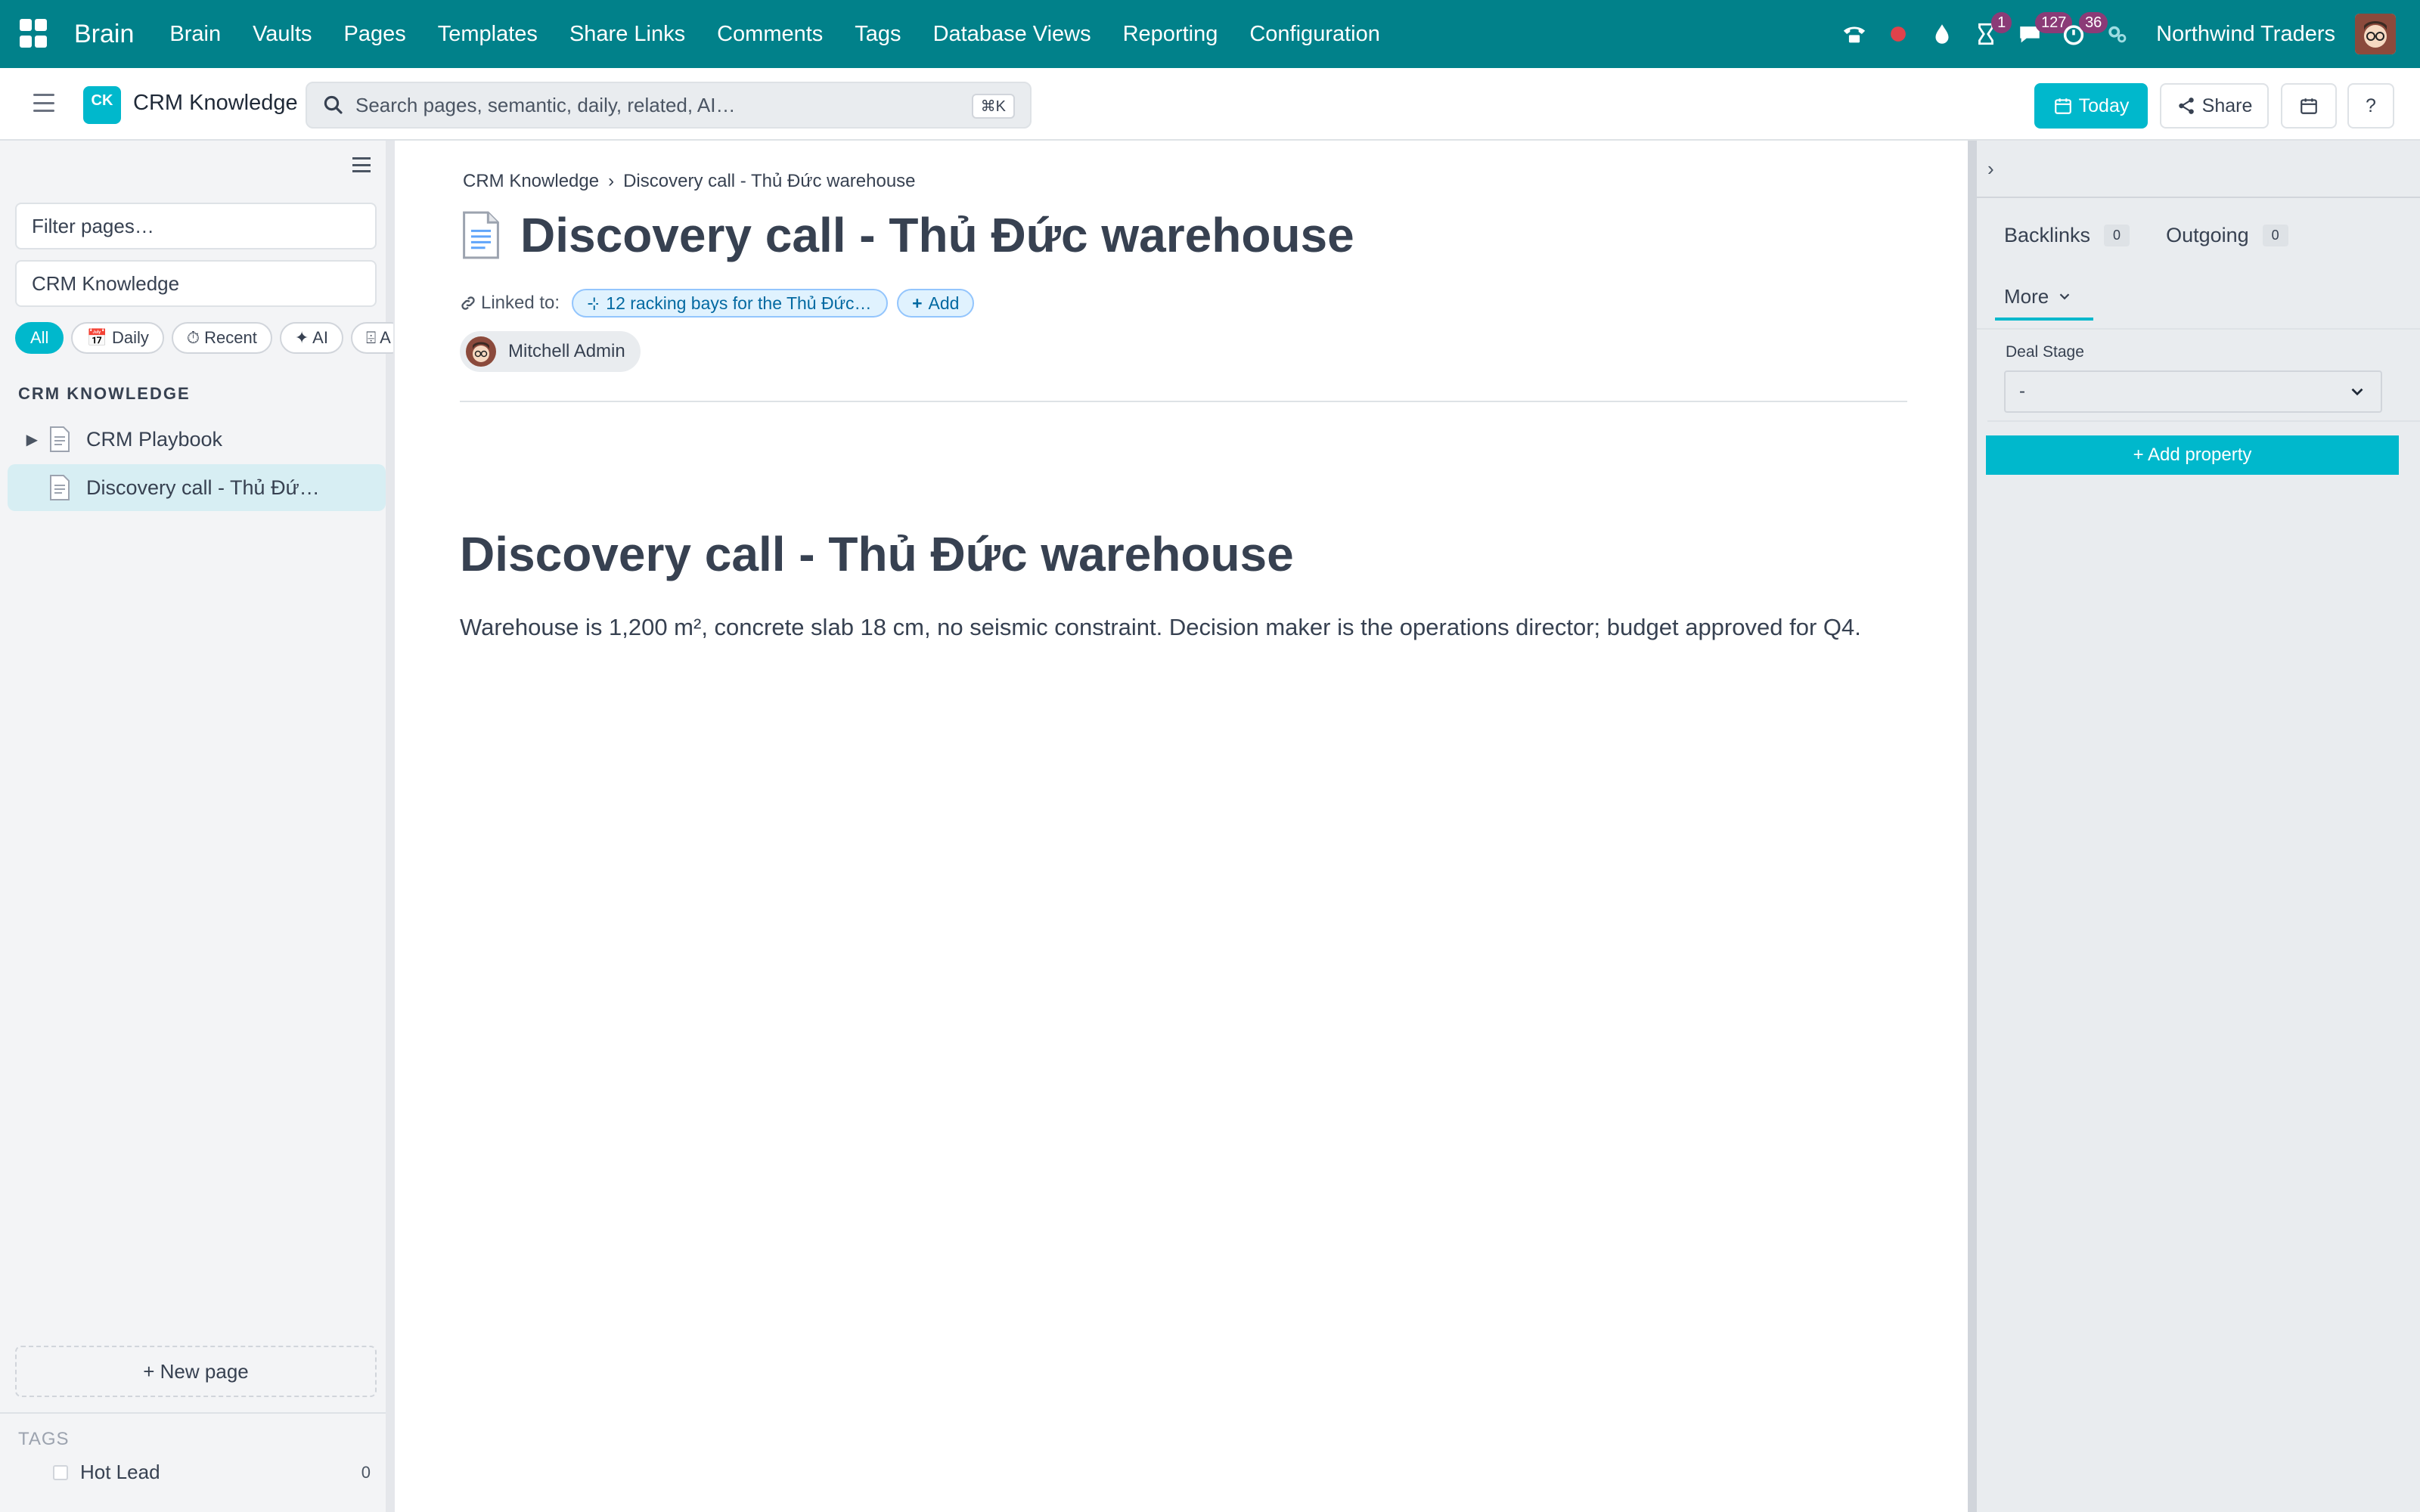 Image resolution: width=2420 pixels, height=1512 pixels. I want to click on user-avatar, so click(2375, 34).